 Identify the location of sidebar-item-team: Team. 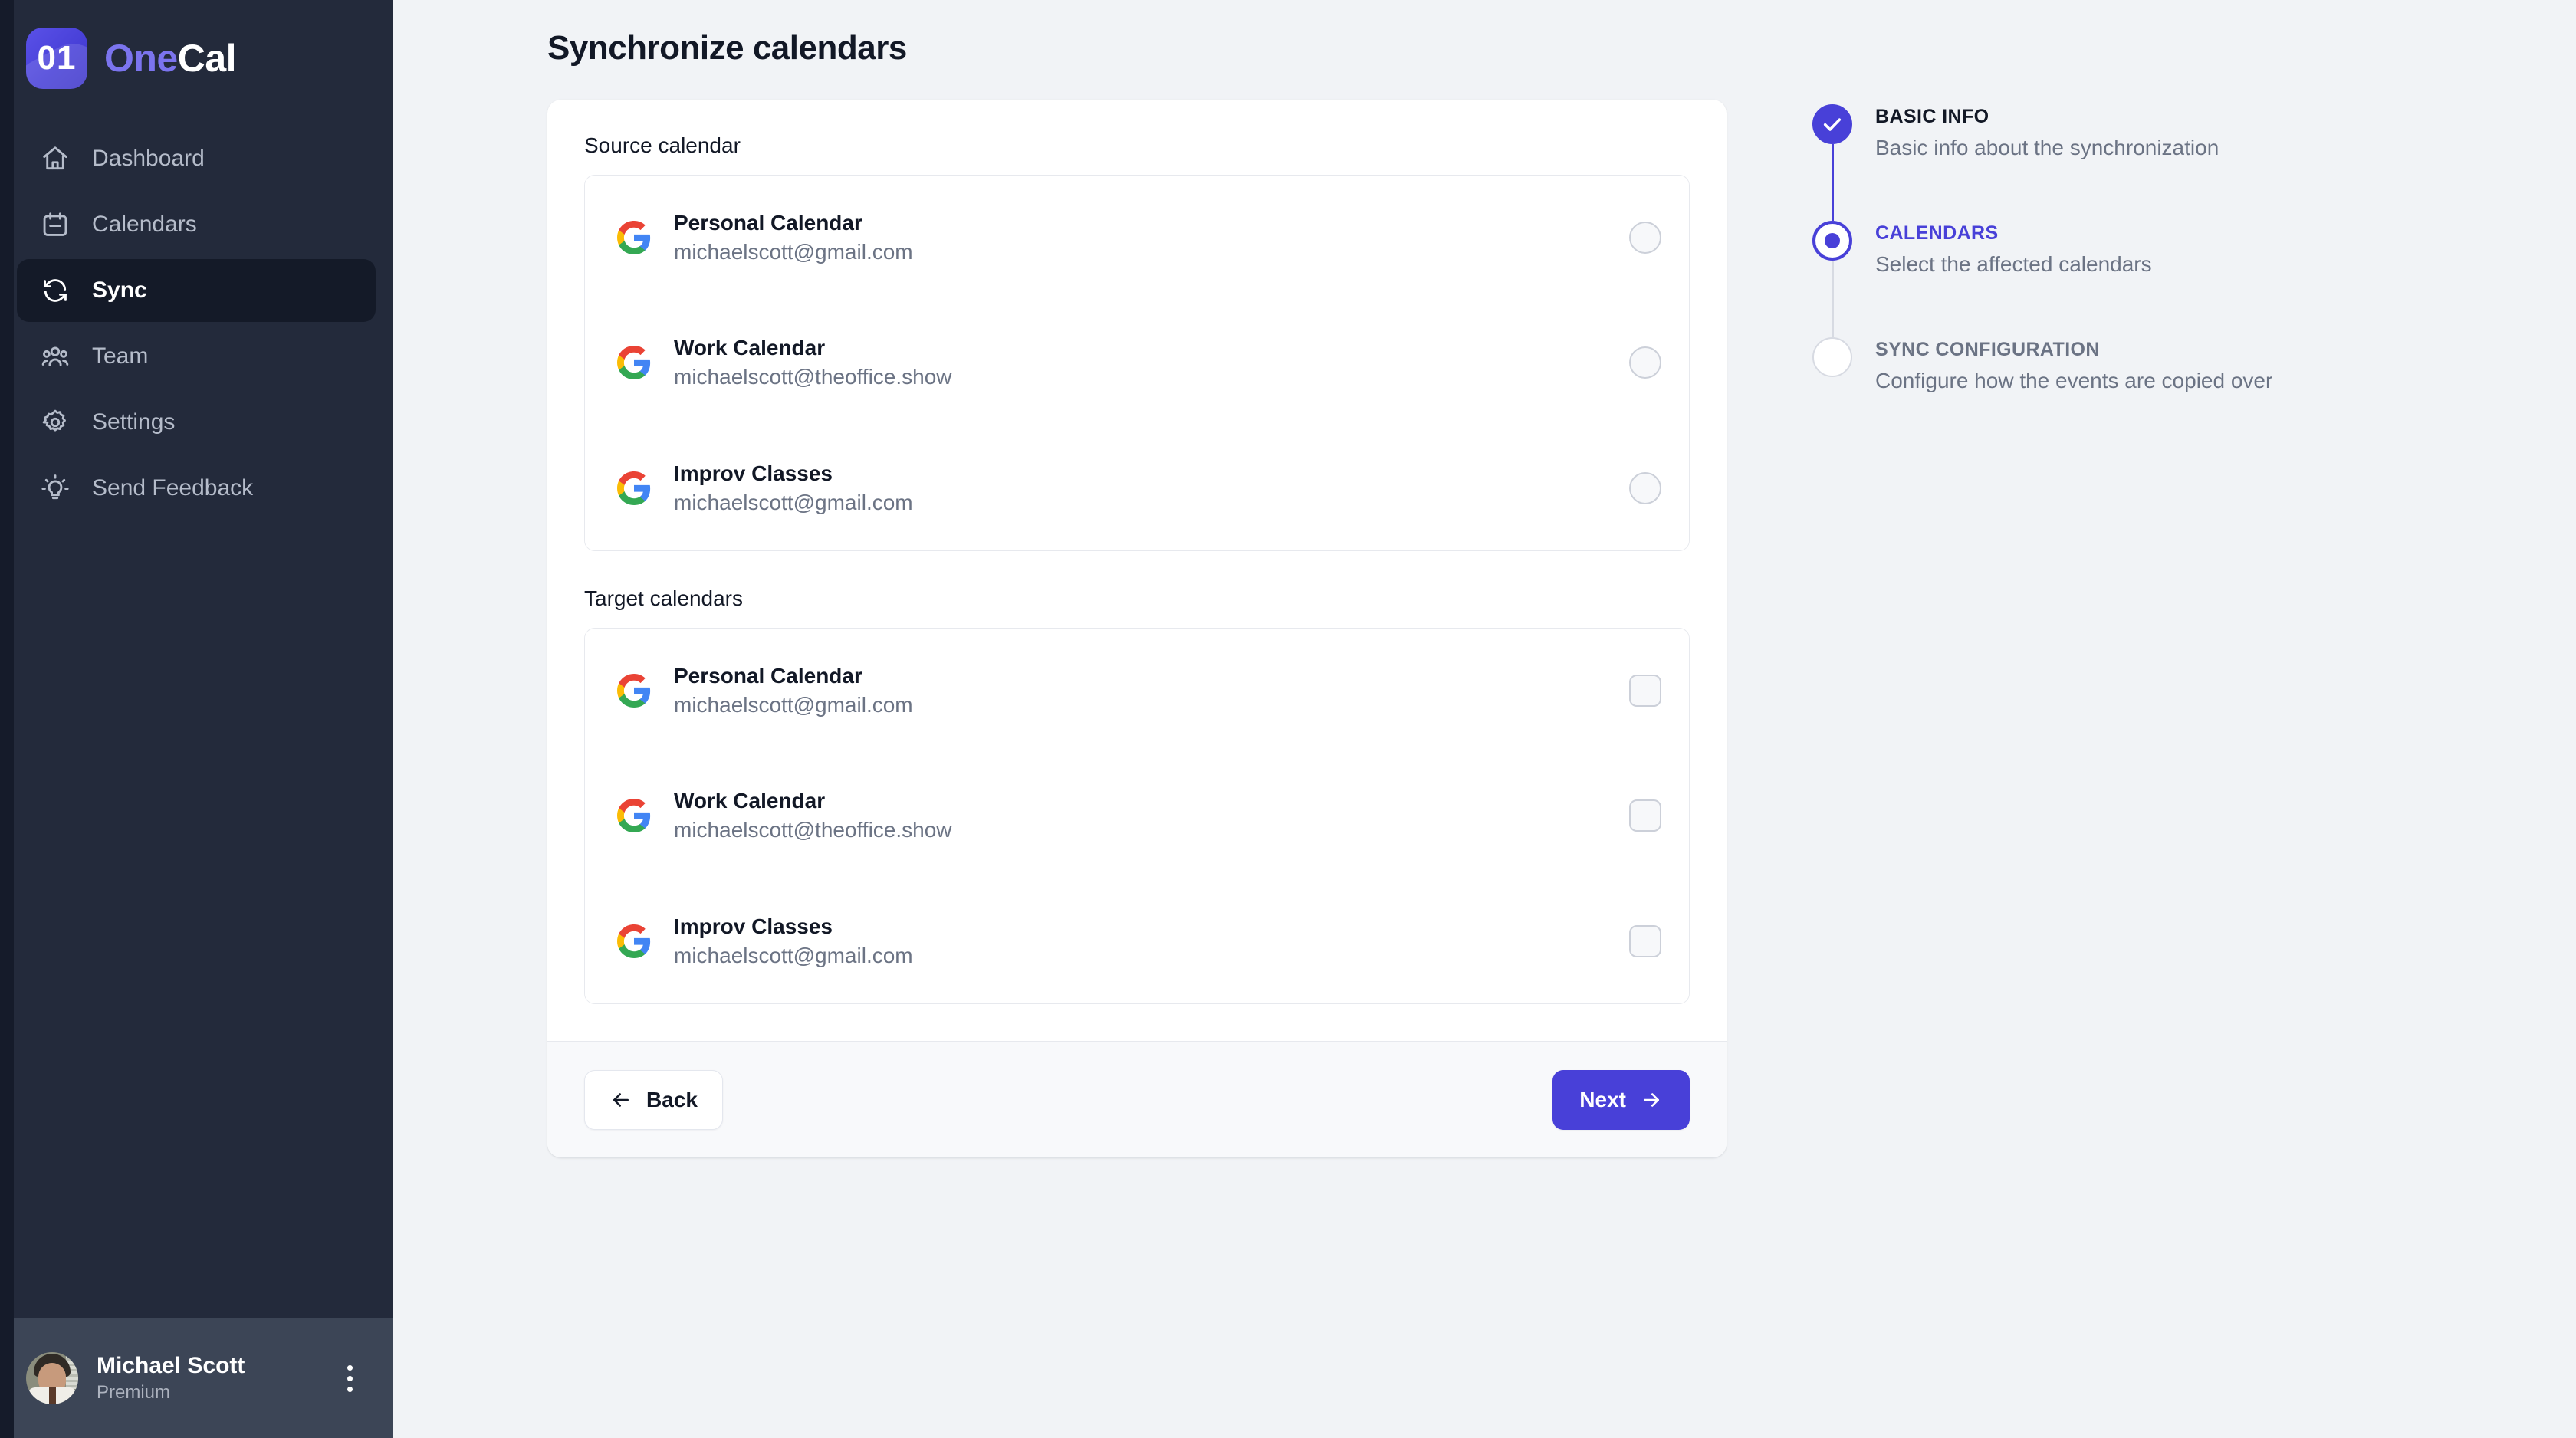
(196, 356).